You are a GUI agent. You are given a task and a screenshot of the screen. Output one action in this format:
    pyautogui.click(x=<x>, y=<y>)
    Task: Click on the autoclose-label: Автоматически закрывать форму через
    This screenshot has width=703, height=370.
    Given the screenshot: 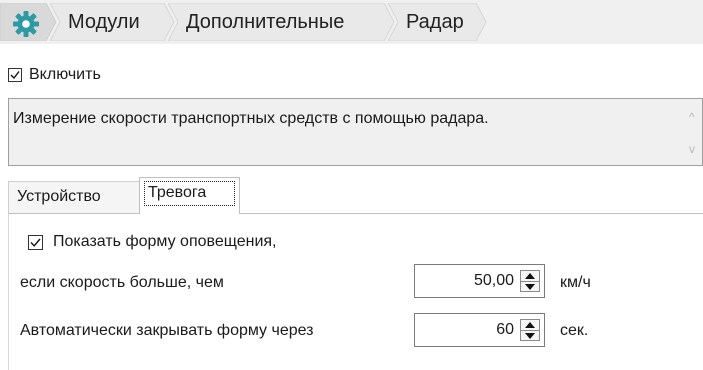 What is the action you would take?
    pyautogui.click(x=167, y=330)
    